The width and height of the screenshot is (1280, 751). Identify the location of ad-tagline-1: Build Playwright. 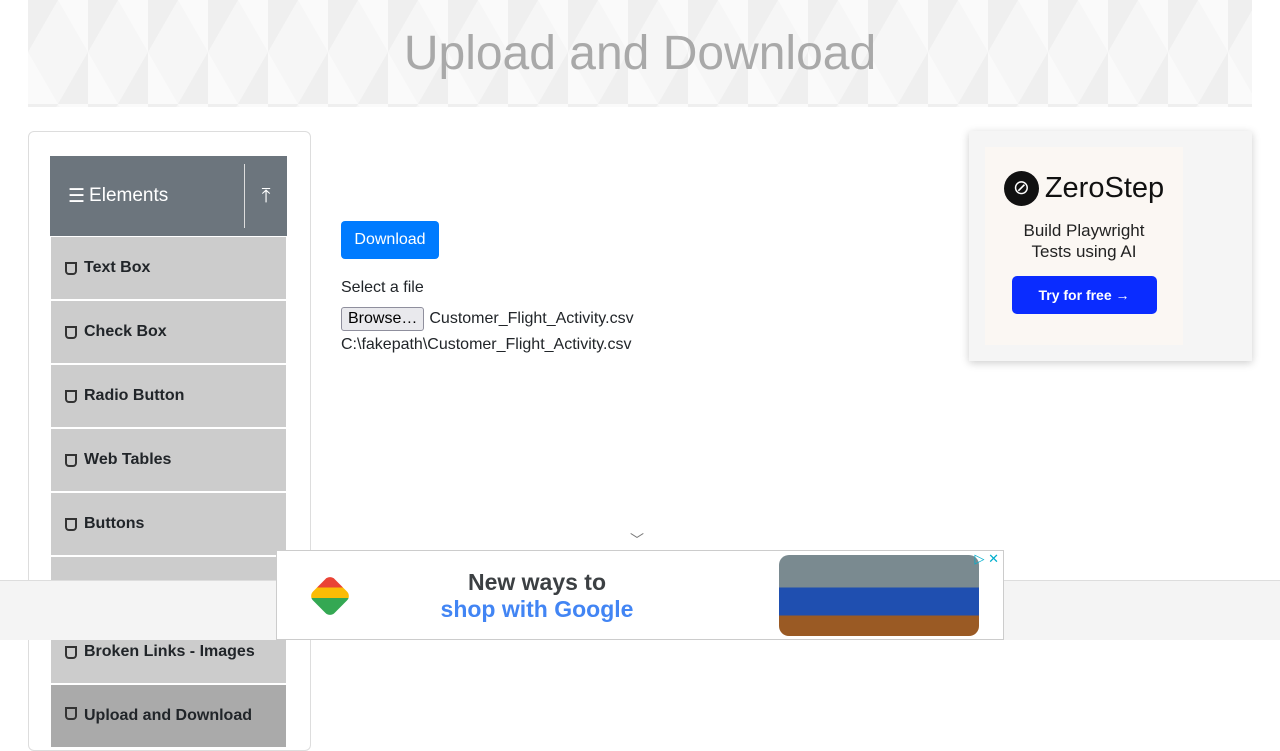
(1084, 230).